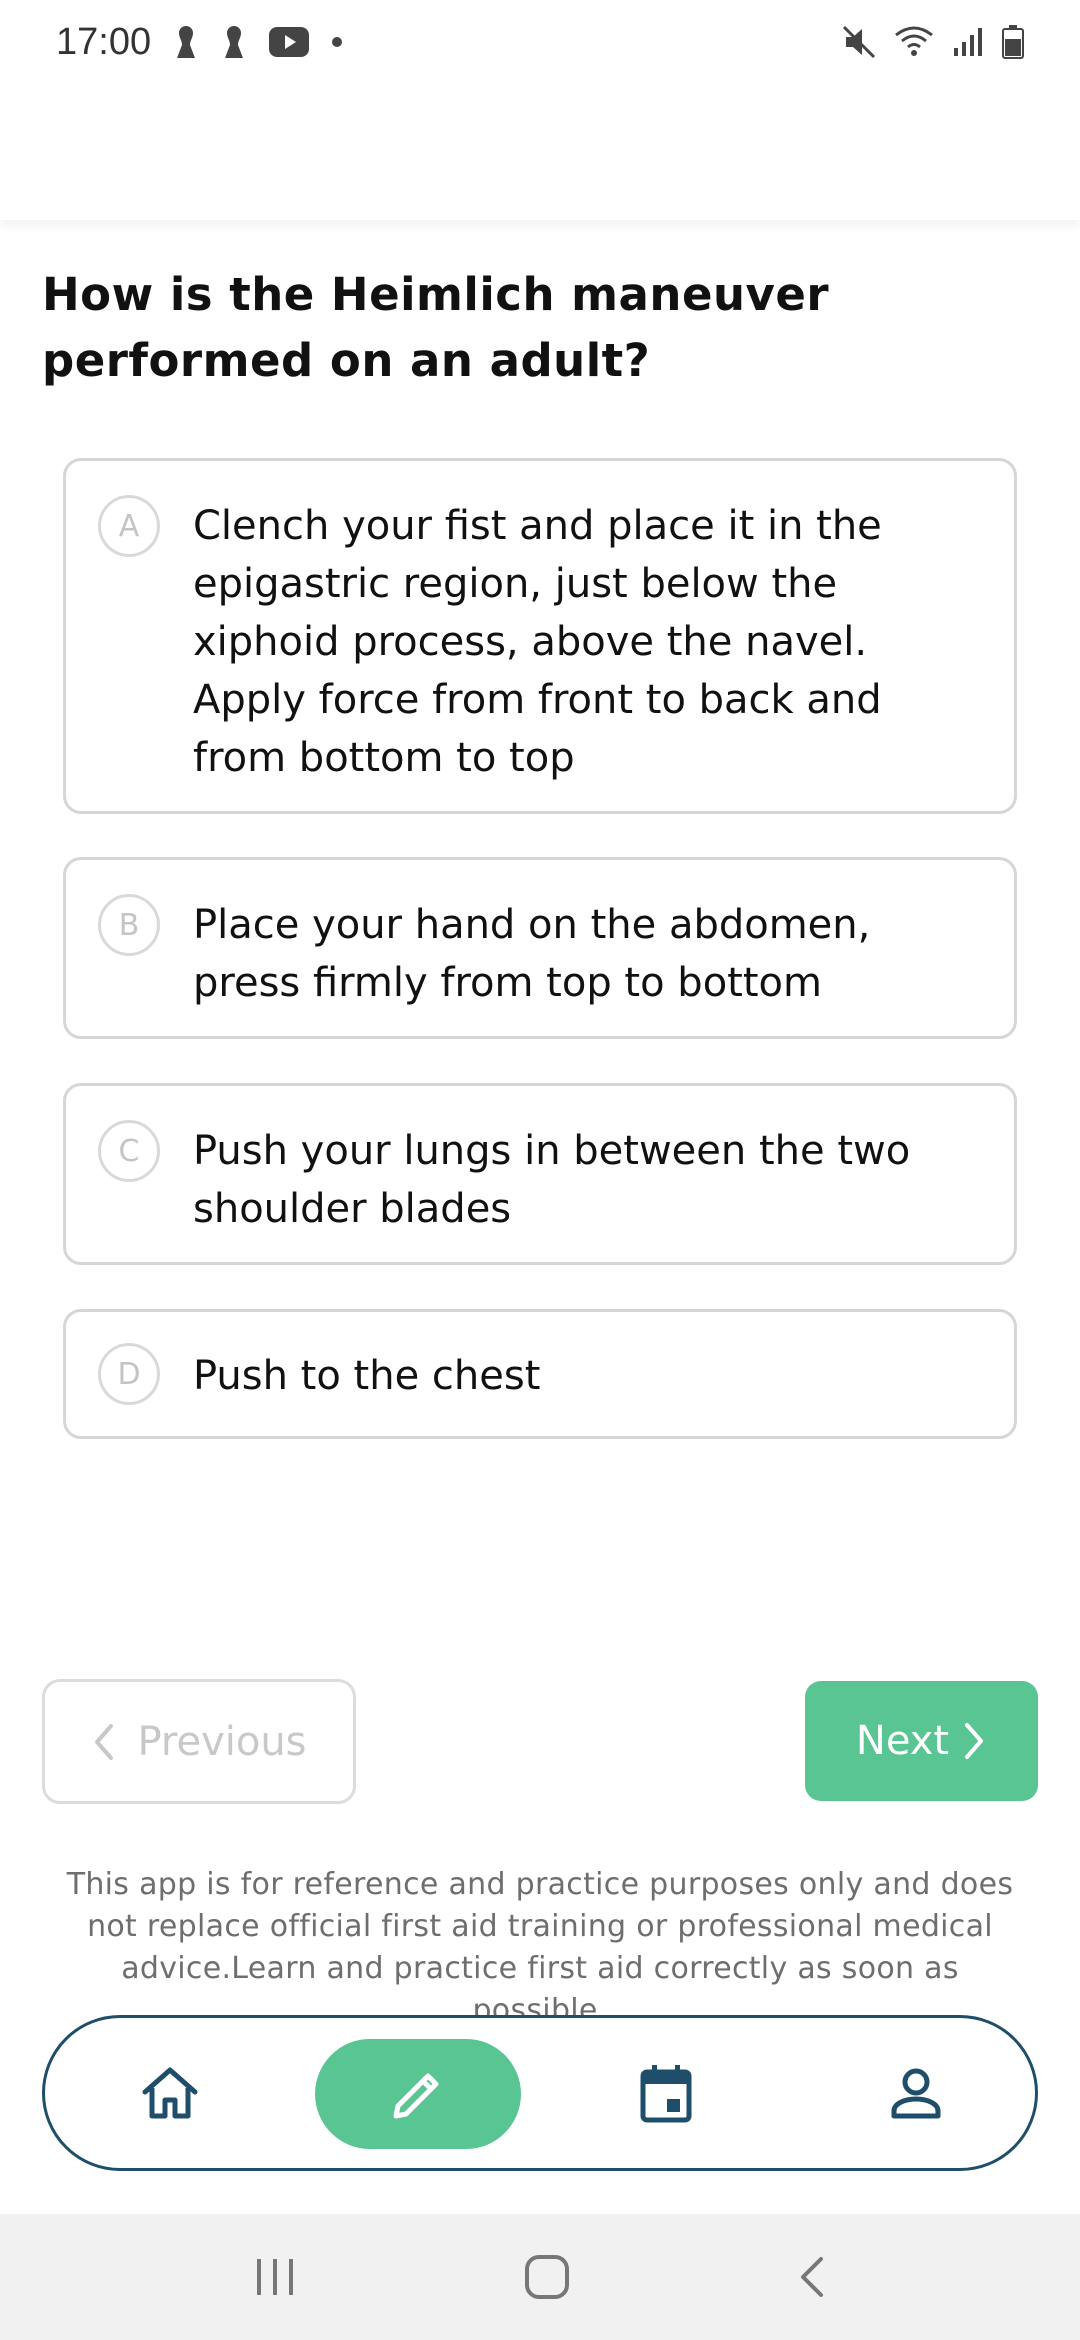 This screenshot has height=2340, width=1080. Describe the element at coordinates (859, 42) in the screenshot. I see `mute-icon` at that location.